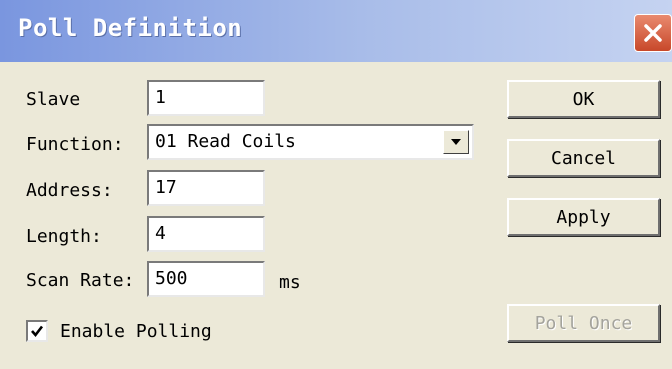 Image resolution: width=672 pixels, height=369 pixels. I want to click on function-selected-value: 01 Read Coils, so click(225, 141).